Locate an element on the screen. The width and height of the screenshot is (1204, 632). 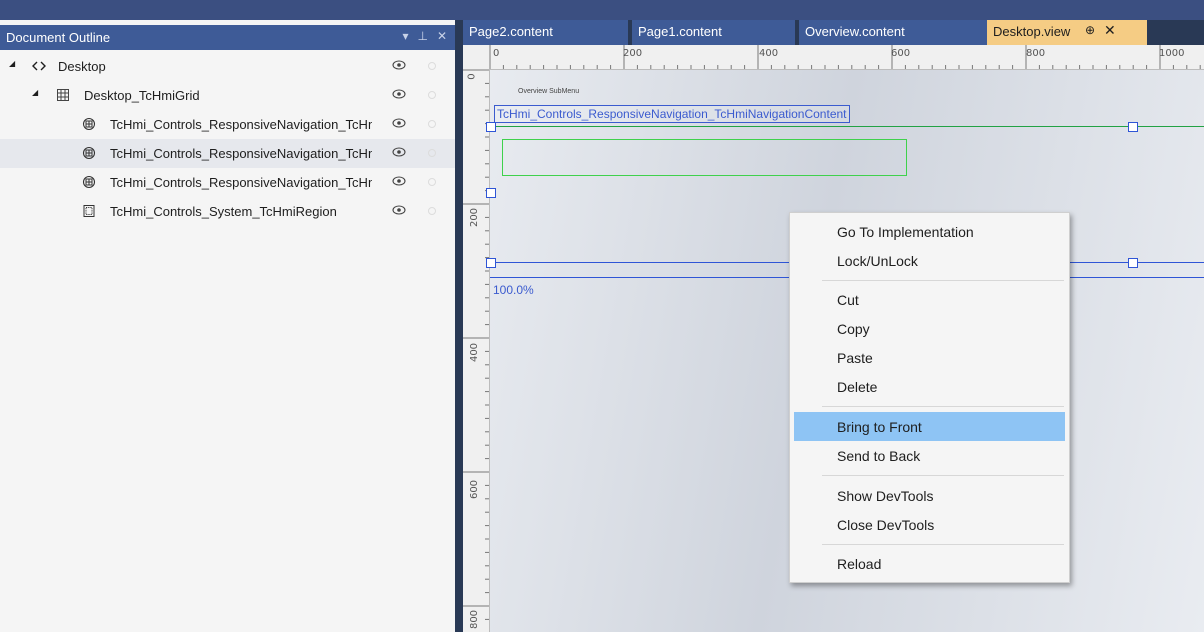
menu-item-paste: Paste is located at coordinates (929, 357).